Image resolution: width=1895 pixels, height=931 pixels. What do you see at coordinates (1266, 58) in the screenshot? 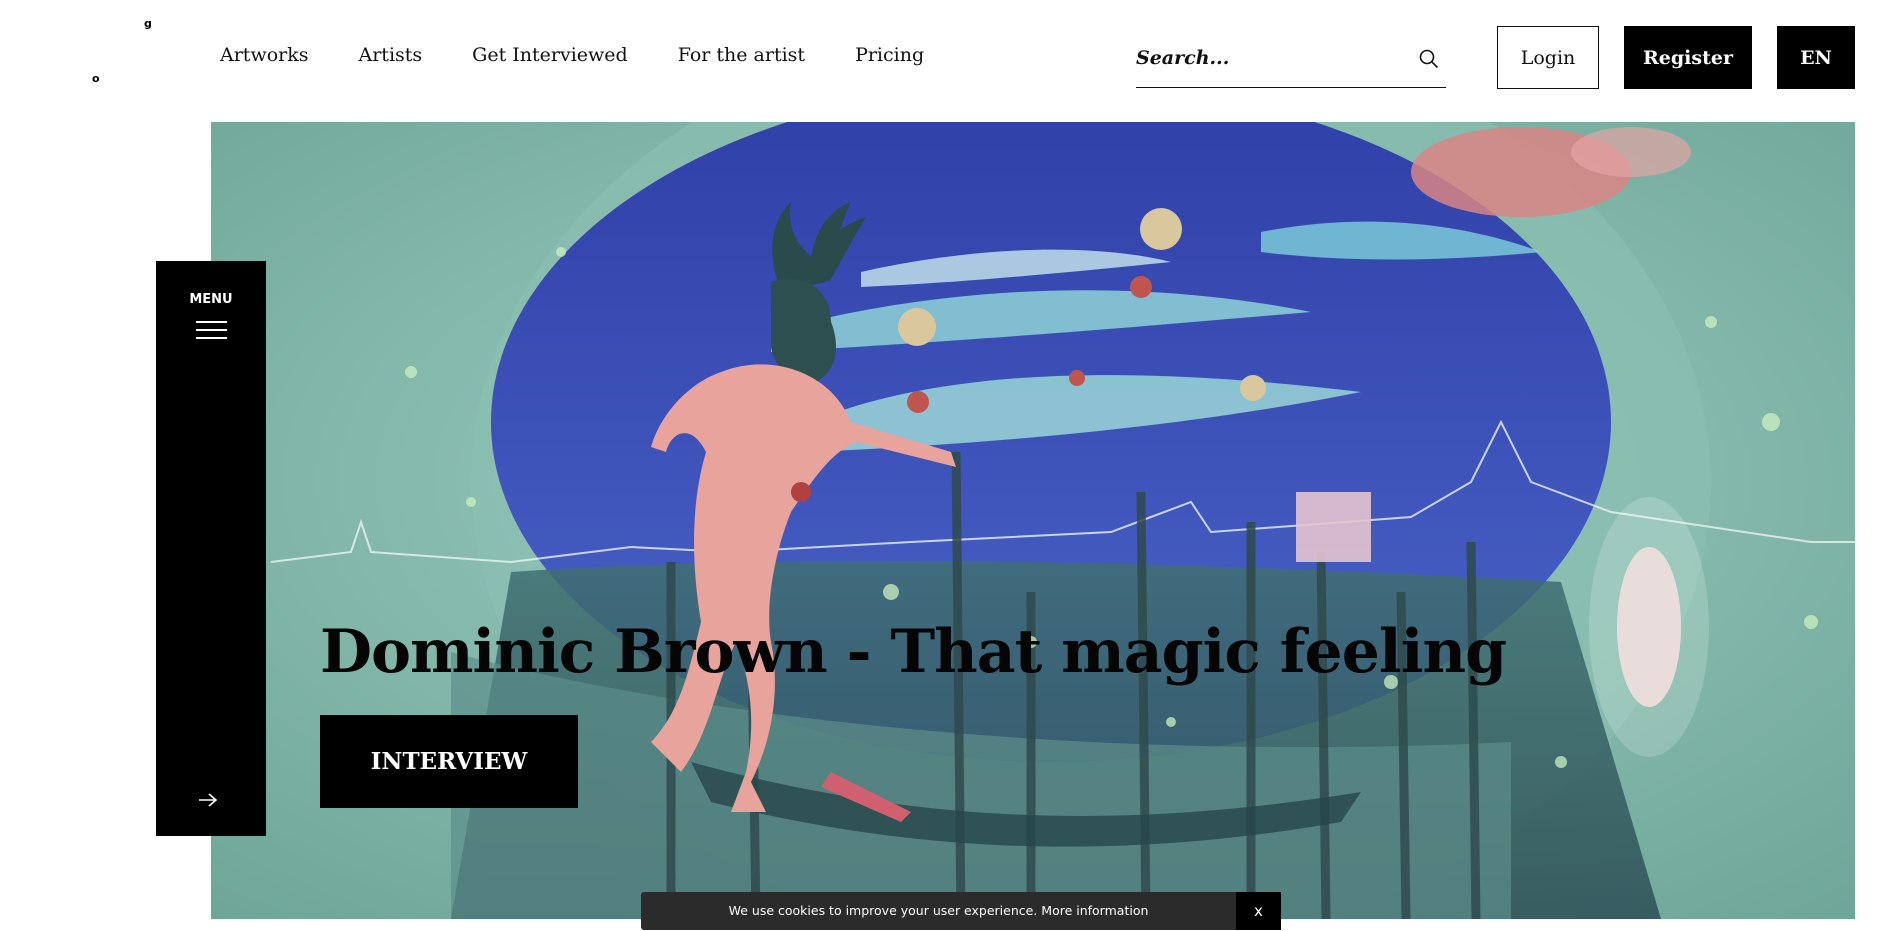
I see `search-input` at bounding box center [1266, 58].